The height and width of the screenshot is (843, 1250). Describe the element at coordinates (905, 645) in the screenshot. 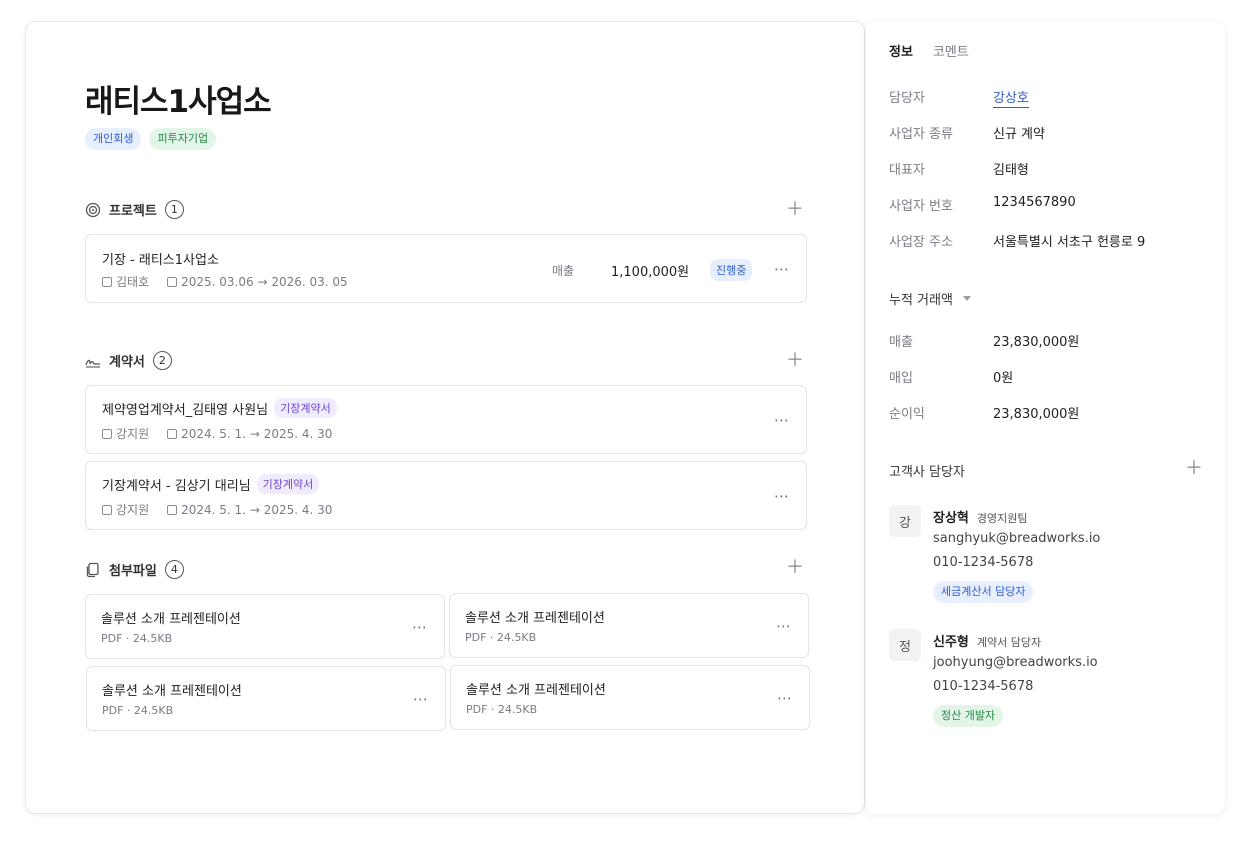

I see `avatar: 정` at that location.